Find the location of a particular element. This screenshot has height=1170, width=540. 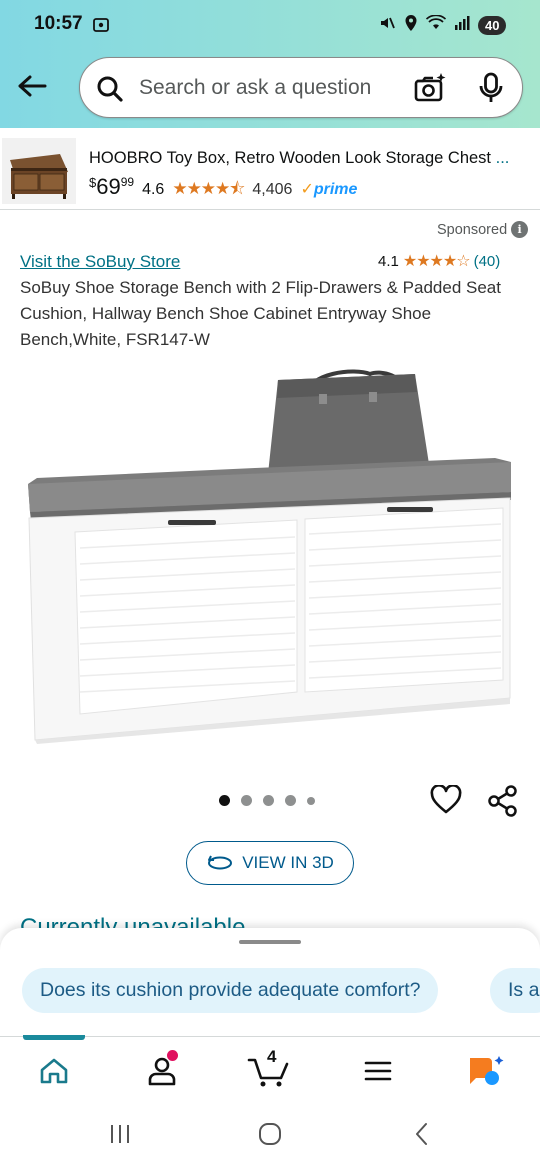

sponsored-product-thumbnail is located at coordinates (39, 171).